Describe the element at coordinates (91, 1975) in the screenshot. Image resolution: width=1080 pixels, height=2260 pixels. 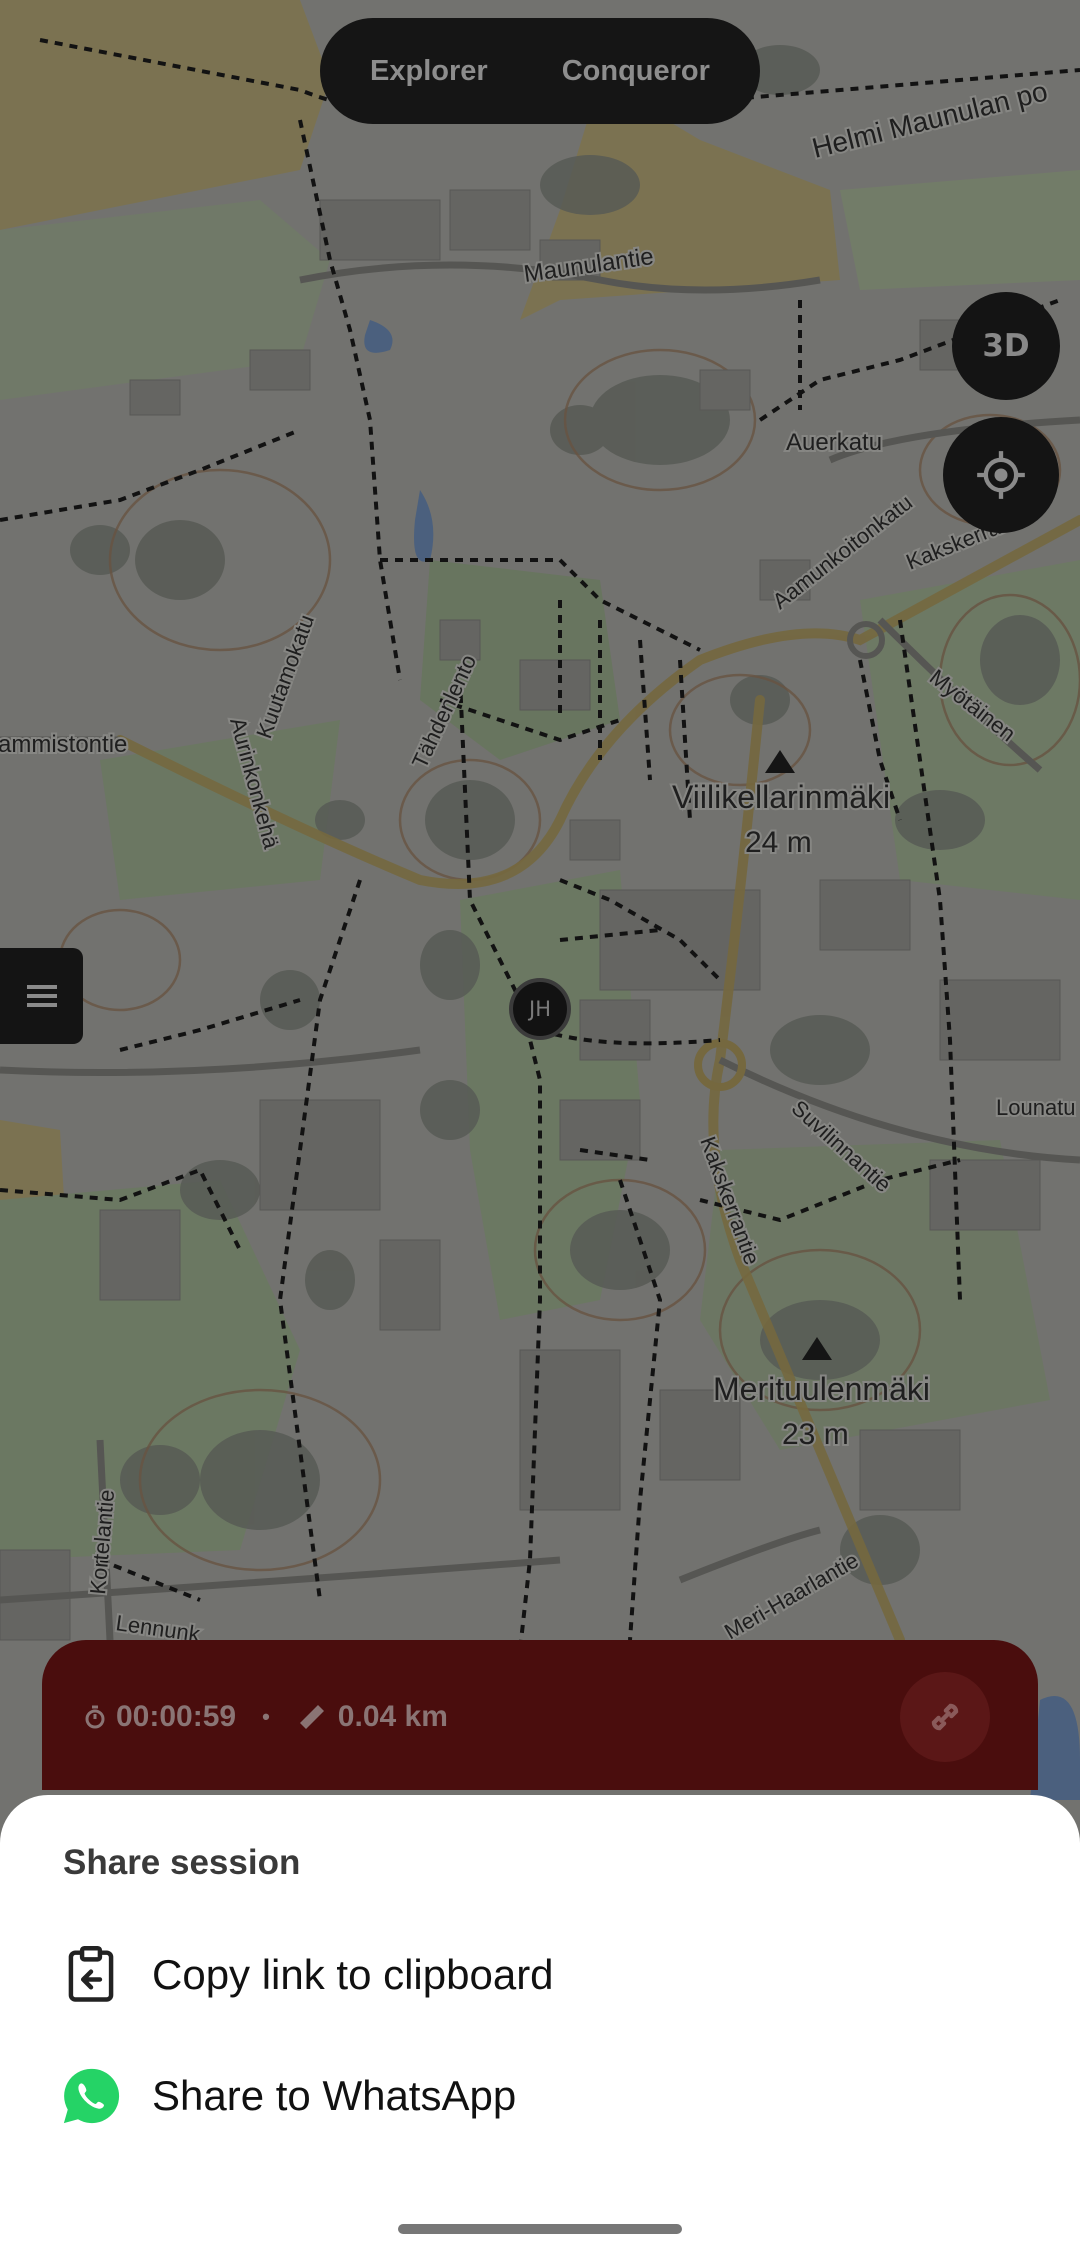
I see `clipboard-icon` at that location.